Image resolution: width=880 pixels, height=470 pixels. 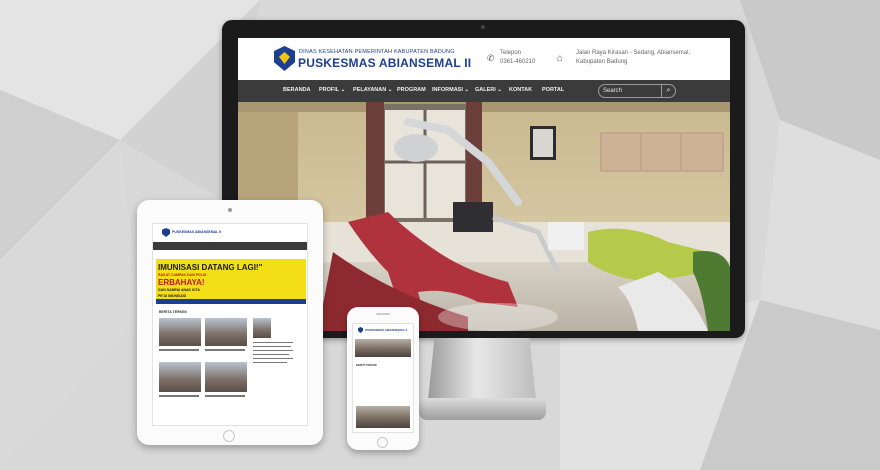 I want to click on shield-logo-icon, so click(x=284, y=58).